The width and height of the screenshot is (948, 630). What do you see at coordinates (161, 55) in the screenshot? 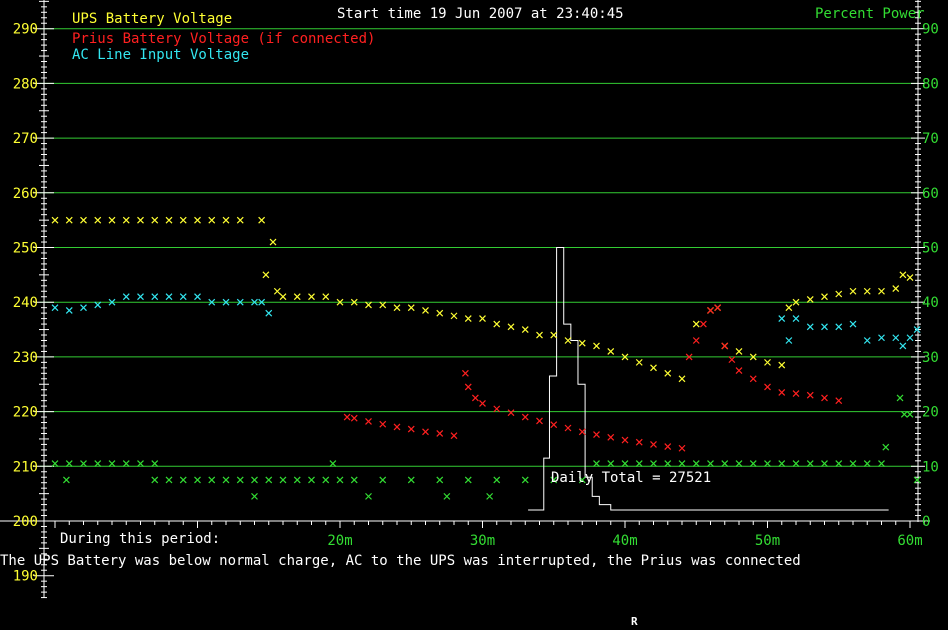
I see `legend-ac: AC Line Input Voltage` at bounding box center [161, 55].